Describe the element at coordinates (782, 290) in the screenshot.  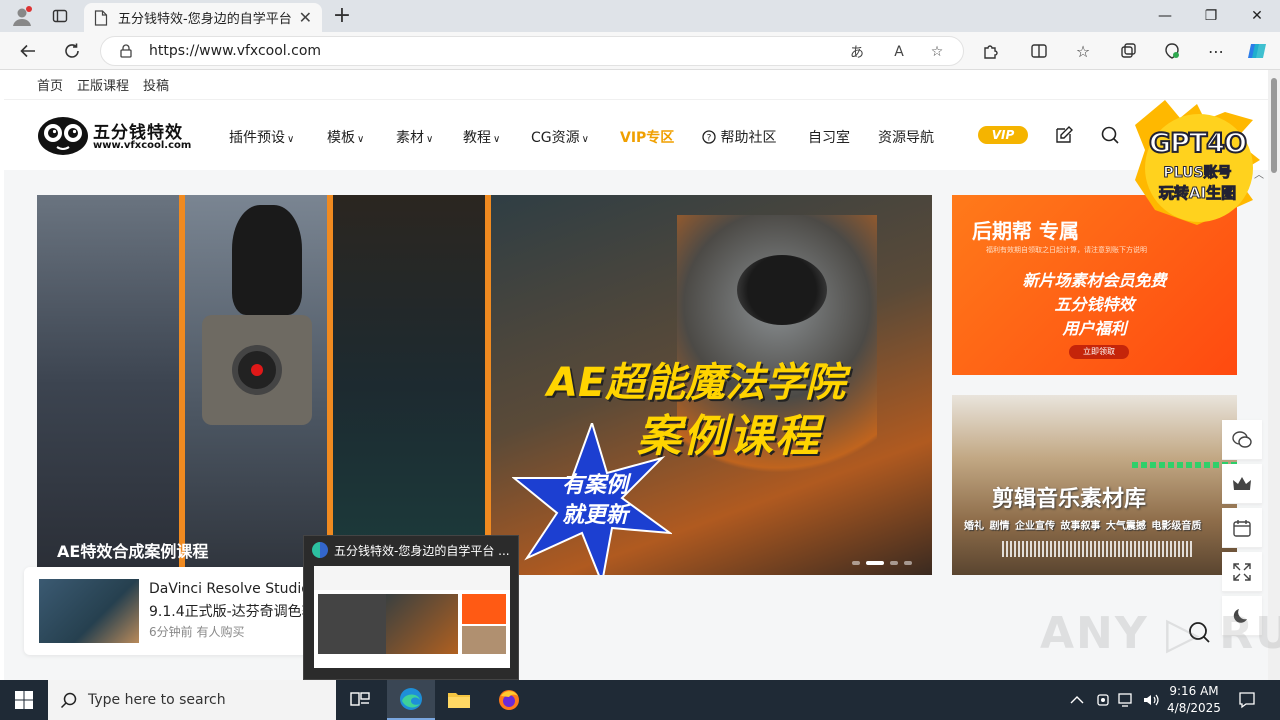
I see `astronaut-visor` at that location.